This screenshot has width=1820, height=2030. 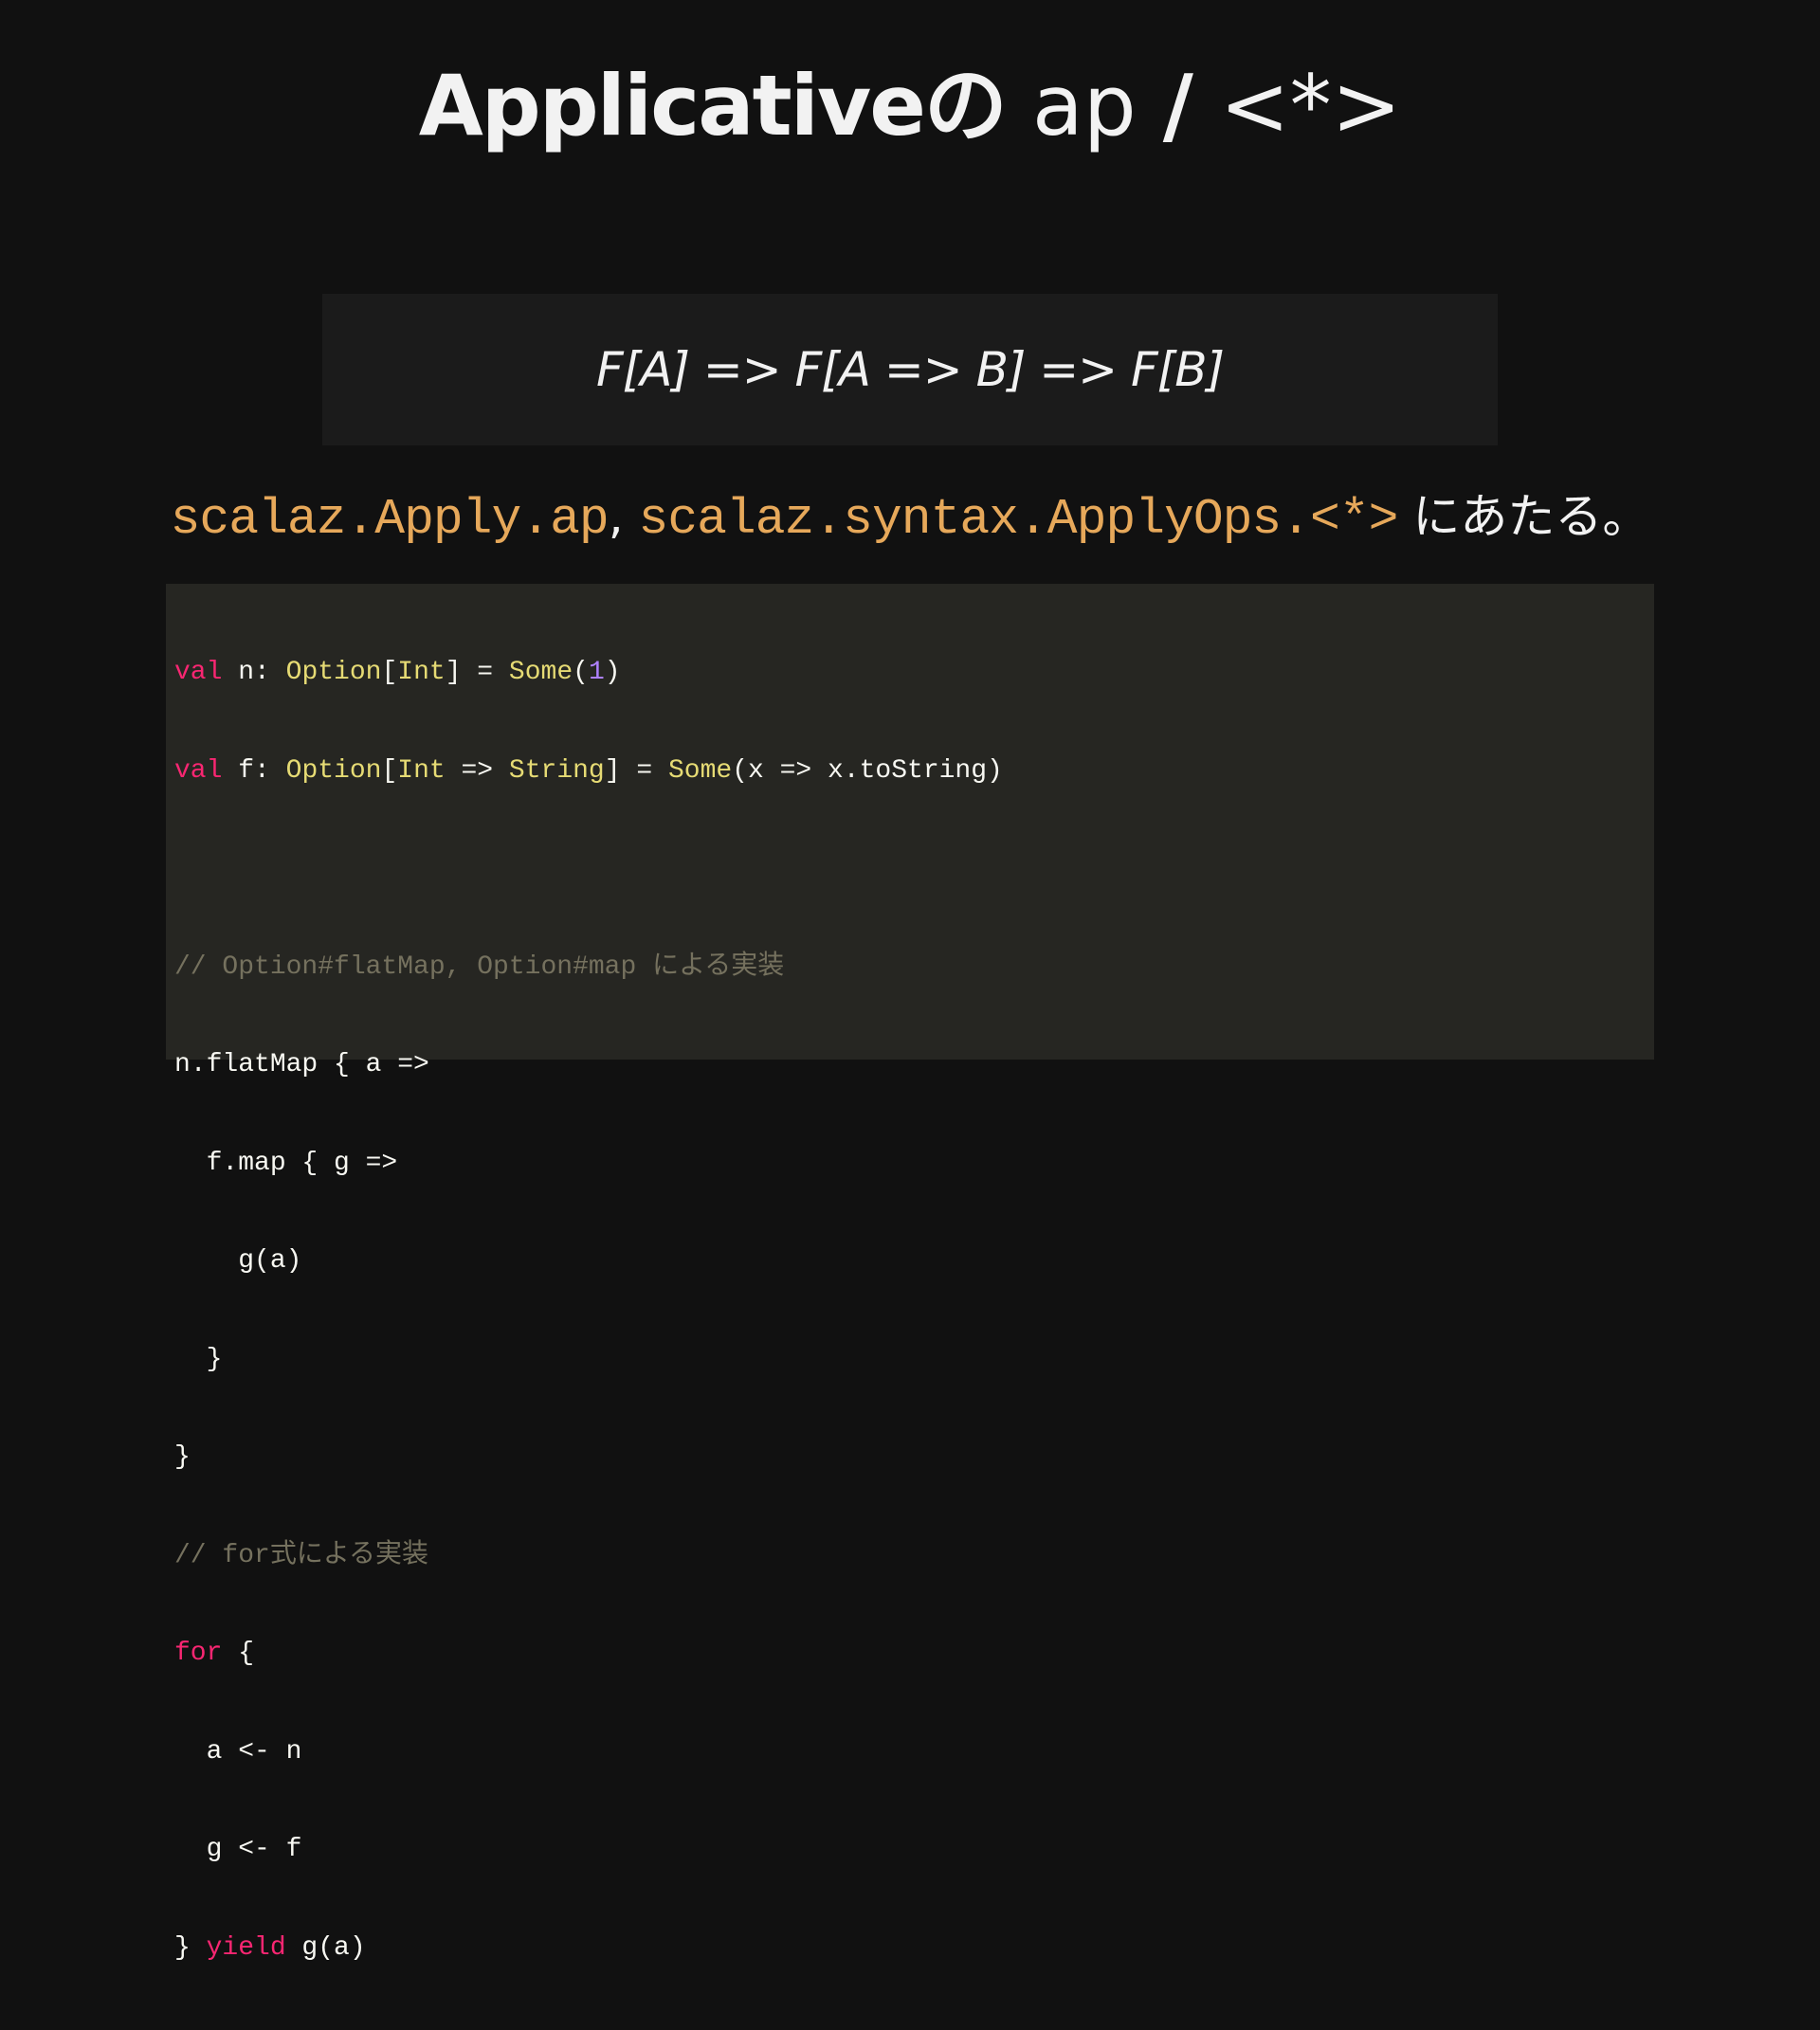 What do you see at coordinates (588, 1557) in the screenshot?
I see `code-line: // for式による実装` at bounding box center [588, 1557].